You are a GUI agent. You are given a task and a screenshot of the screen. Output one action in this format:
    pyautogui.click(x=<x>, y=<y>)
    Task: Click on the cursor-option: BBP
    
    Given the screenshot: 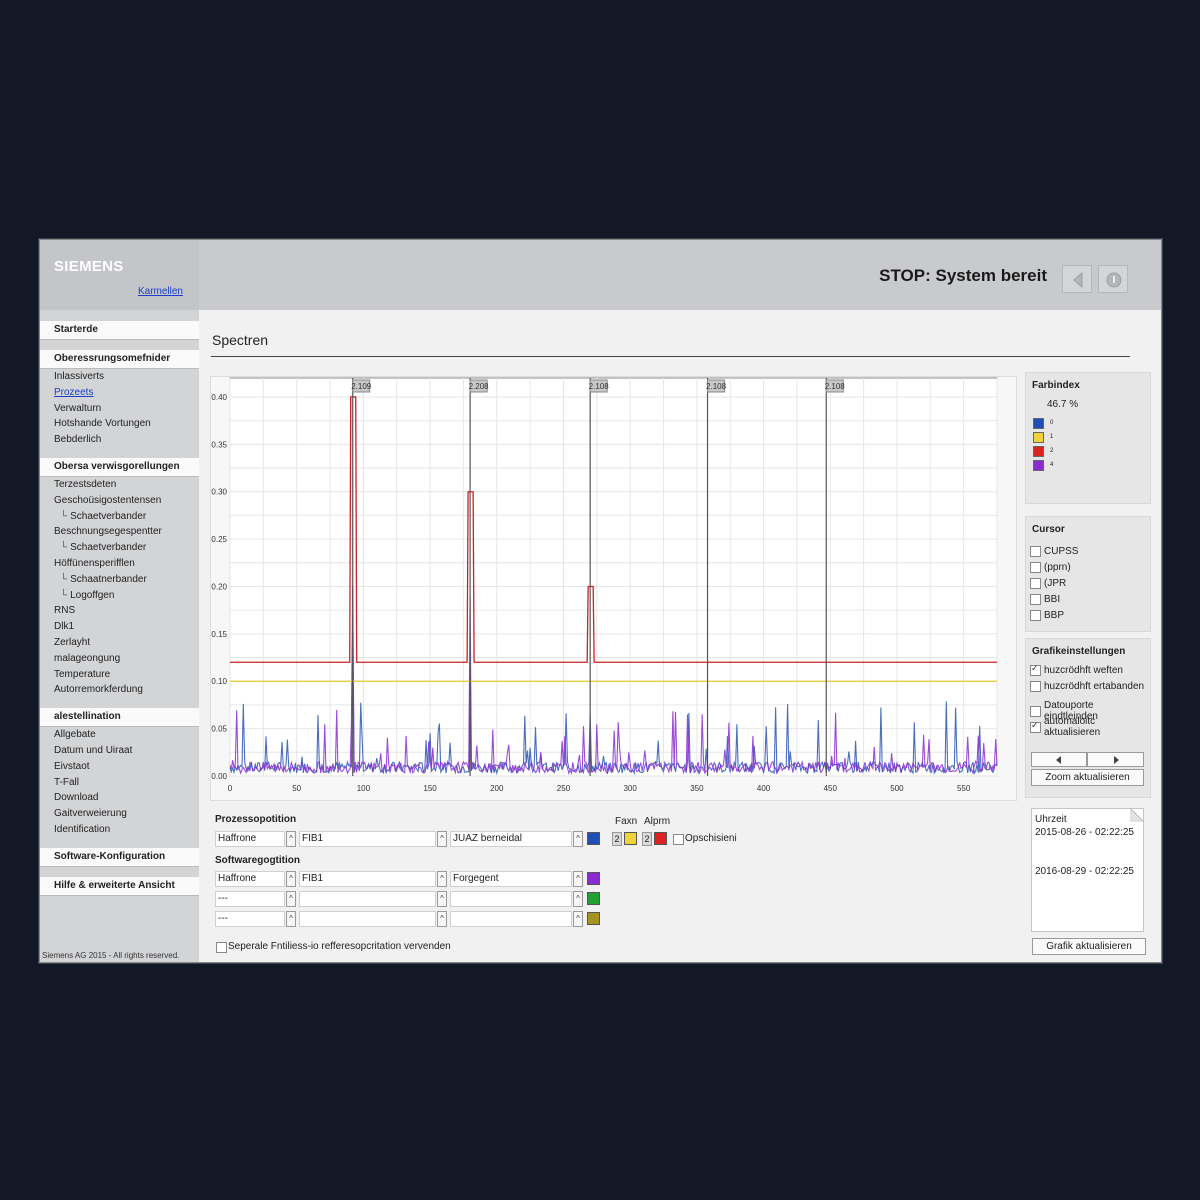 What is the action you would take?
    pyautogui.click(x=1088, y=615)
    